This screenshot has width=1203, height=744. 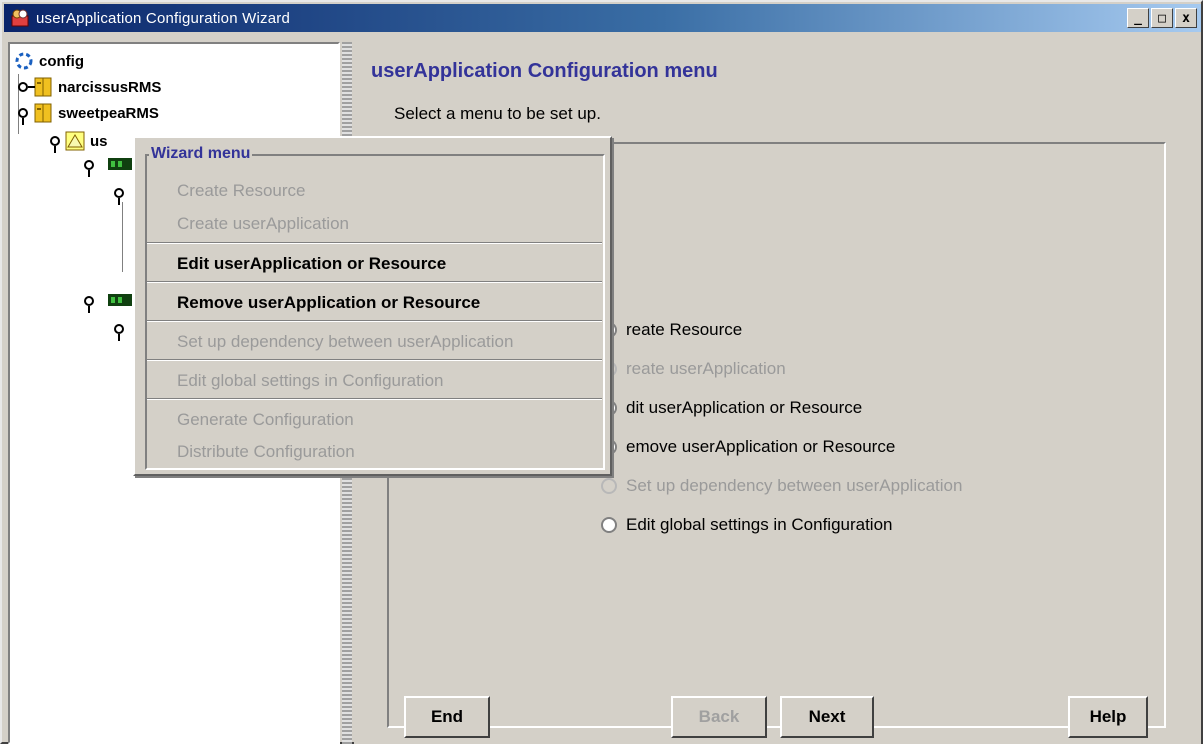 What do you see at coordinates (497, 113) in the screenshot?
I see `instruction-text: Select a menu to be set up.` at bounding box center [497, 113].